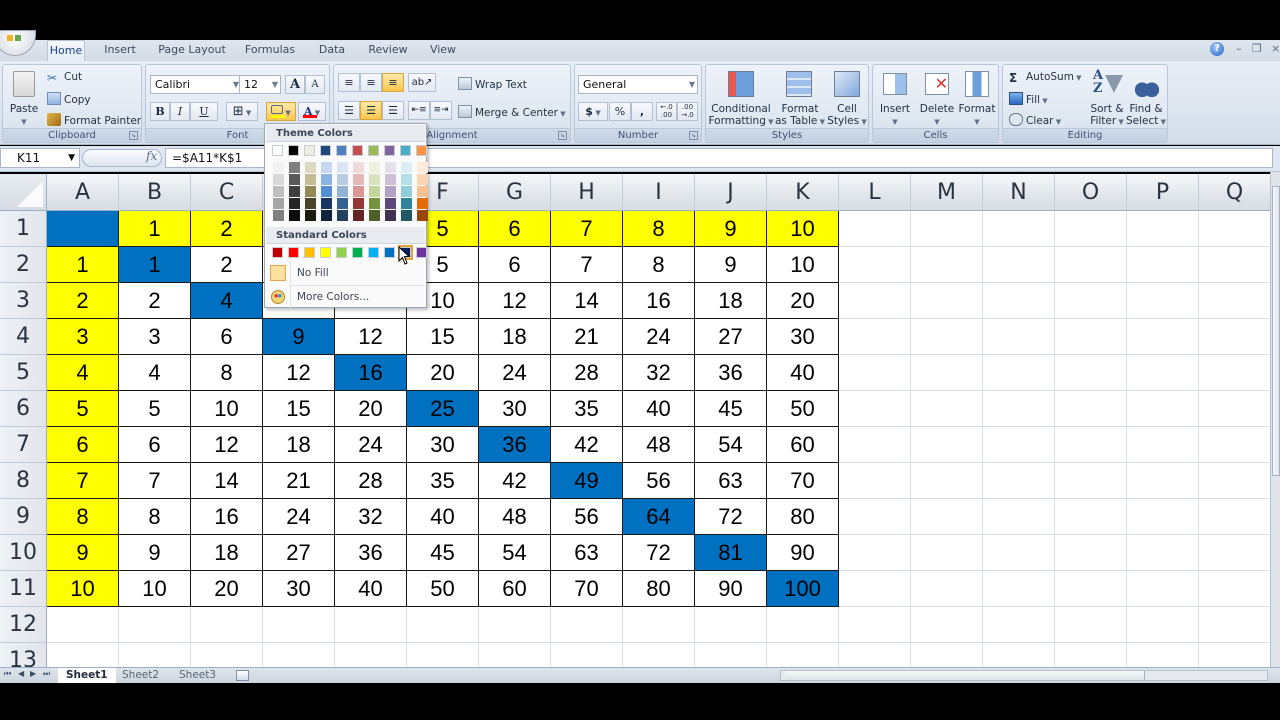 This screenshot has height=720, width=1280. Describe the element at coordinates (731, 517) in the screenshot. I see `cell-j9: 72` at that location.